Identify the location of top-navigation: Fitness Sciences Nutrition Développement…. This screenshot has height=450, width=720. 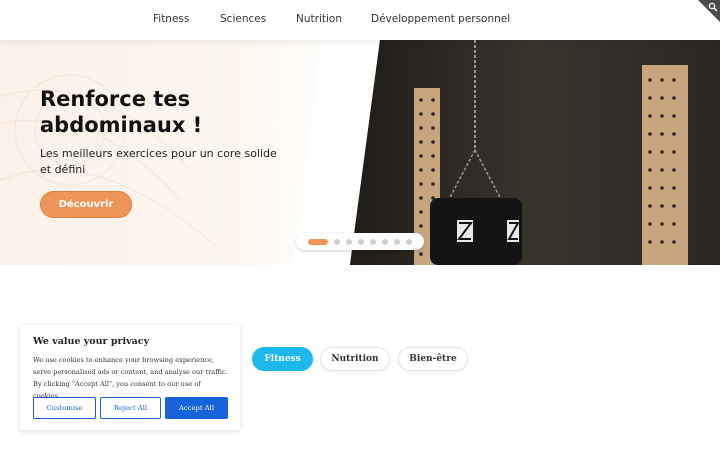
(360, 20).